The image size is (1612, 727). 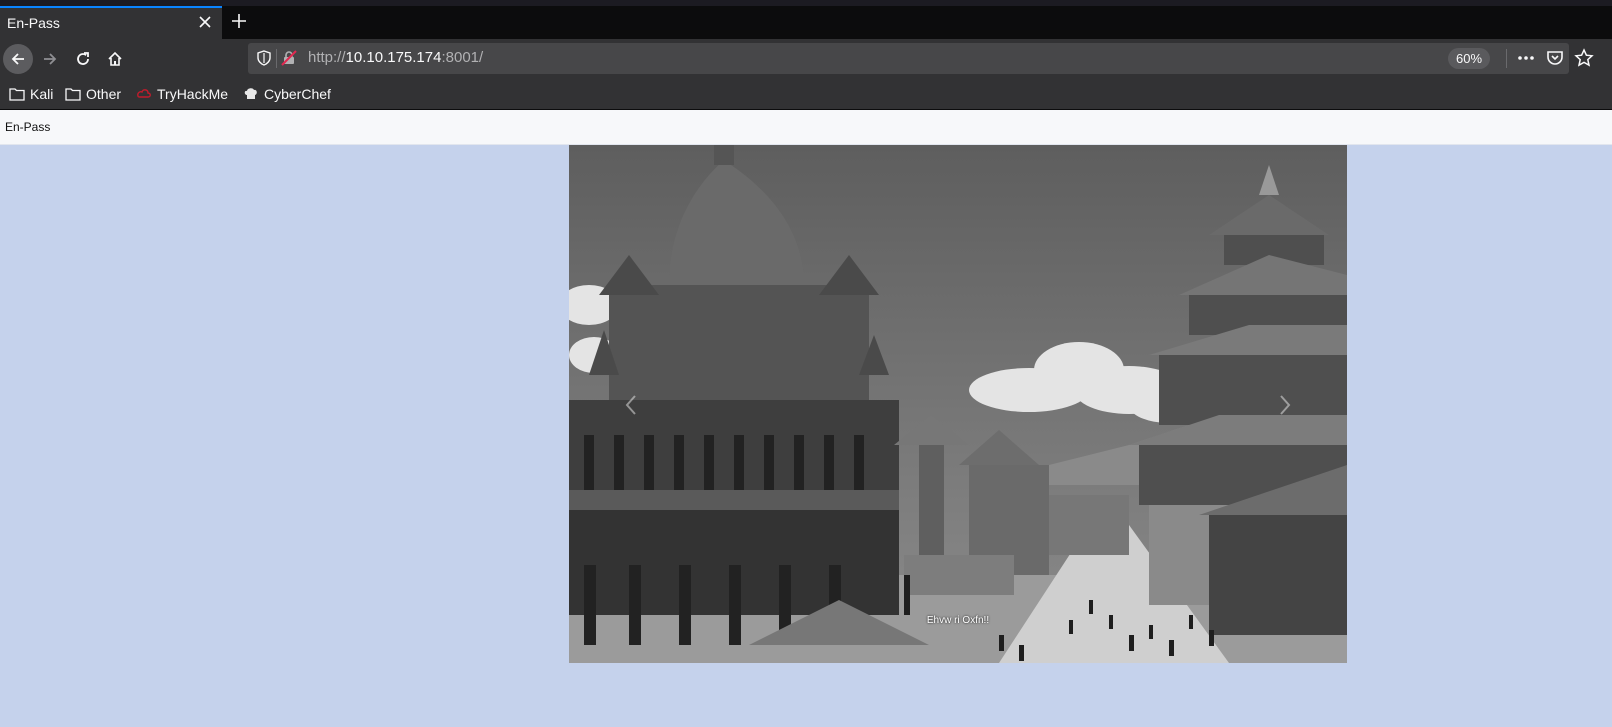 What do you see at coordinates (205, 22) in the screenshot?
I see `close-tab-icon` at bounding box center [205, 22].